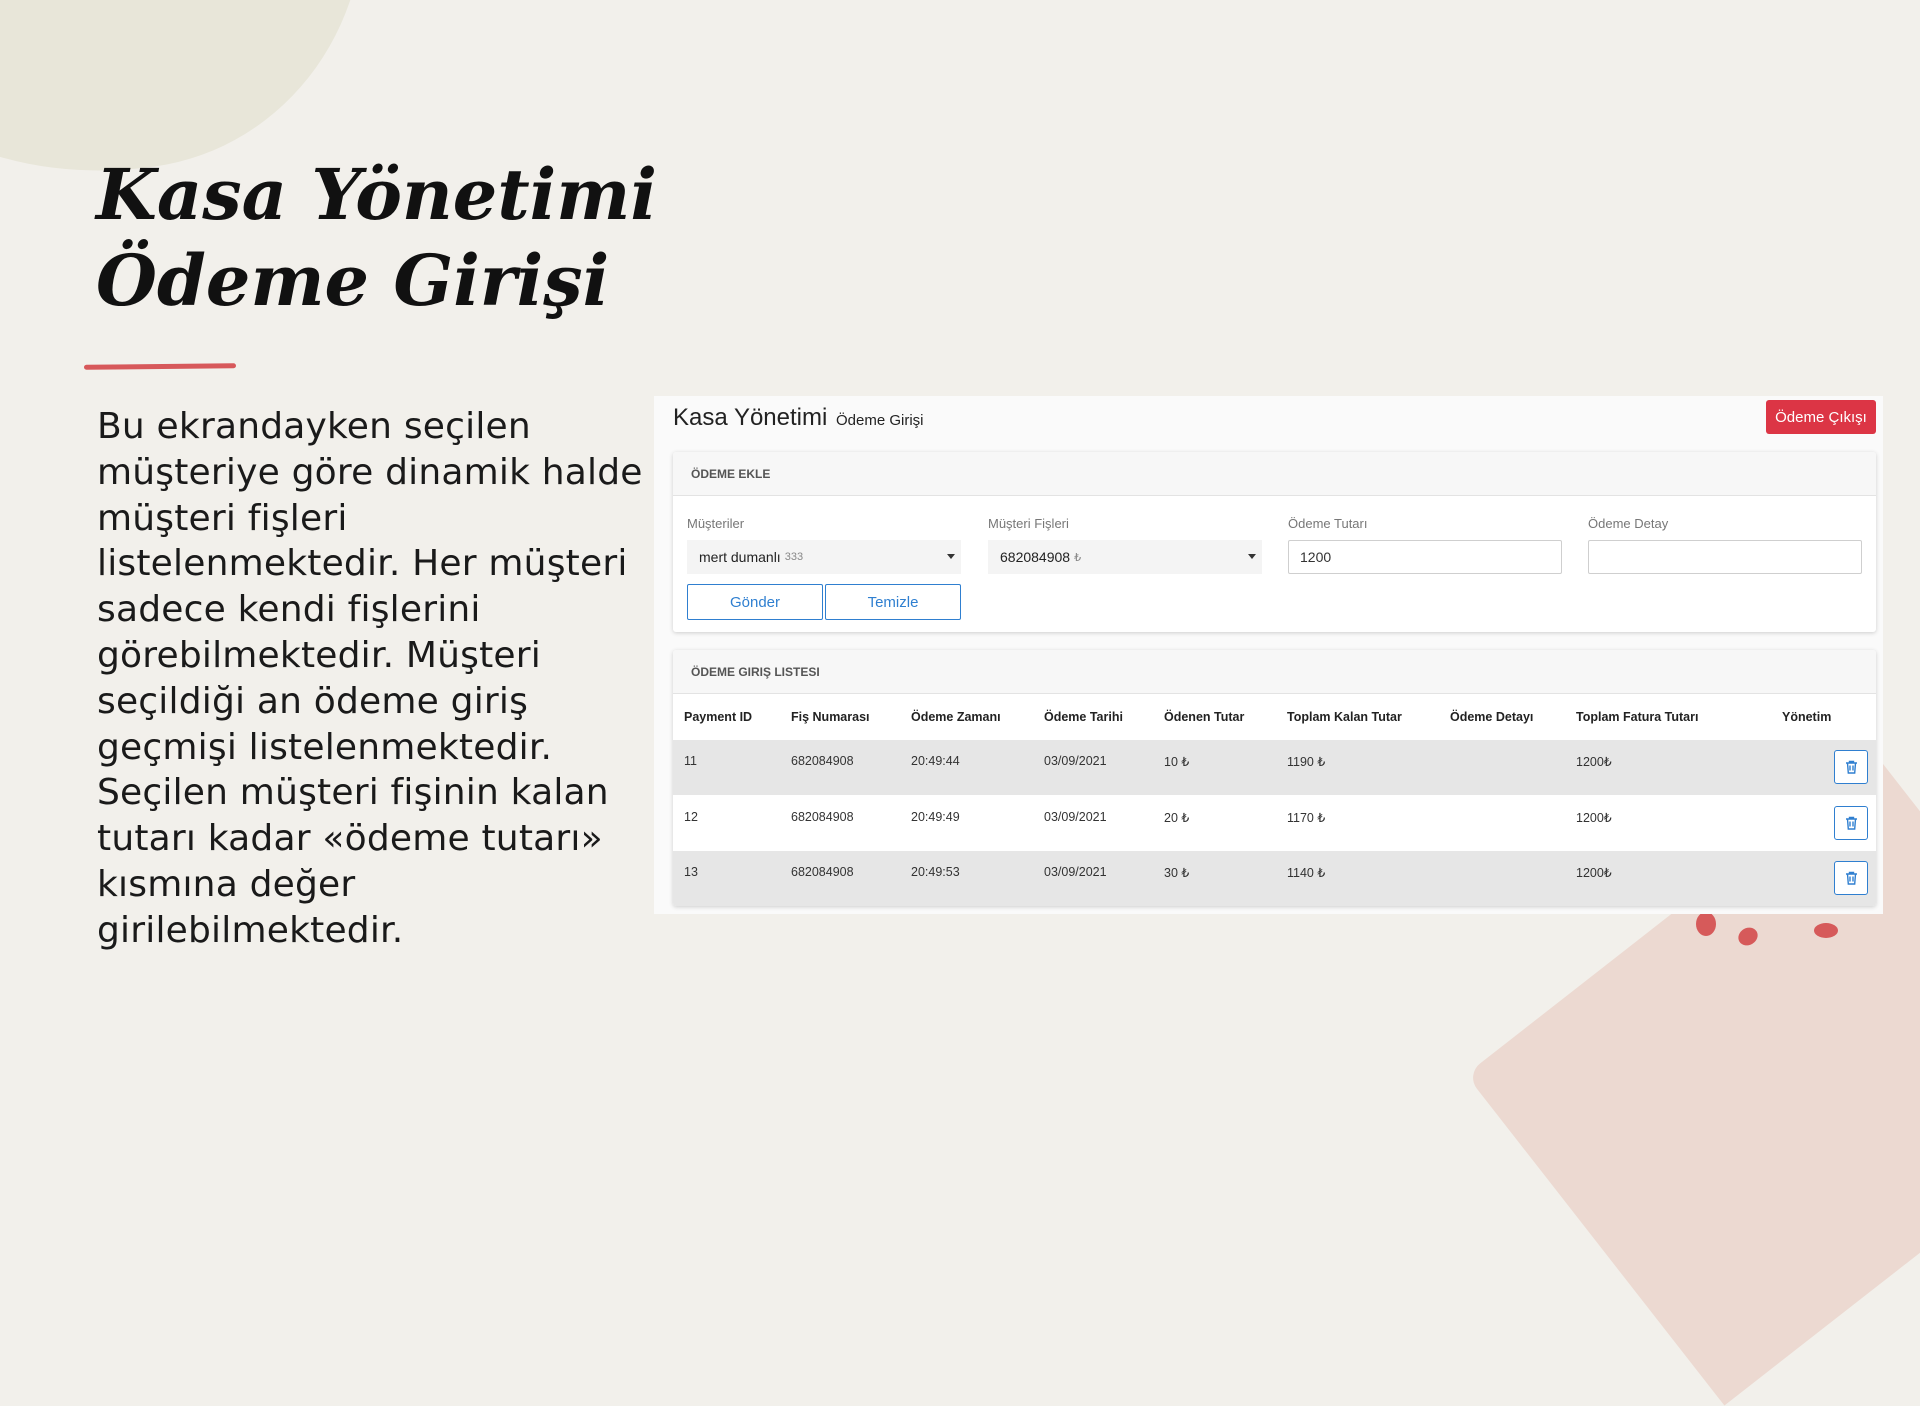 Image resolution: width=1920 pixels, height=1406 pixels. Describe the element at coordinates (1177, 873) in the screenshot. I see `paid-cell: 30 ₺` at that location.